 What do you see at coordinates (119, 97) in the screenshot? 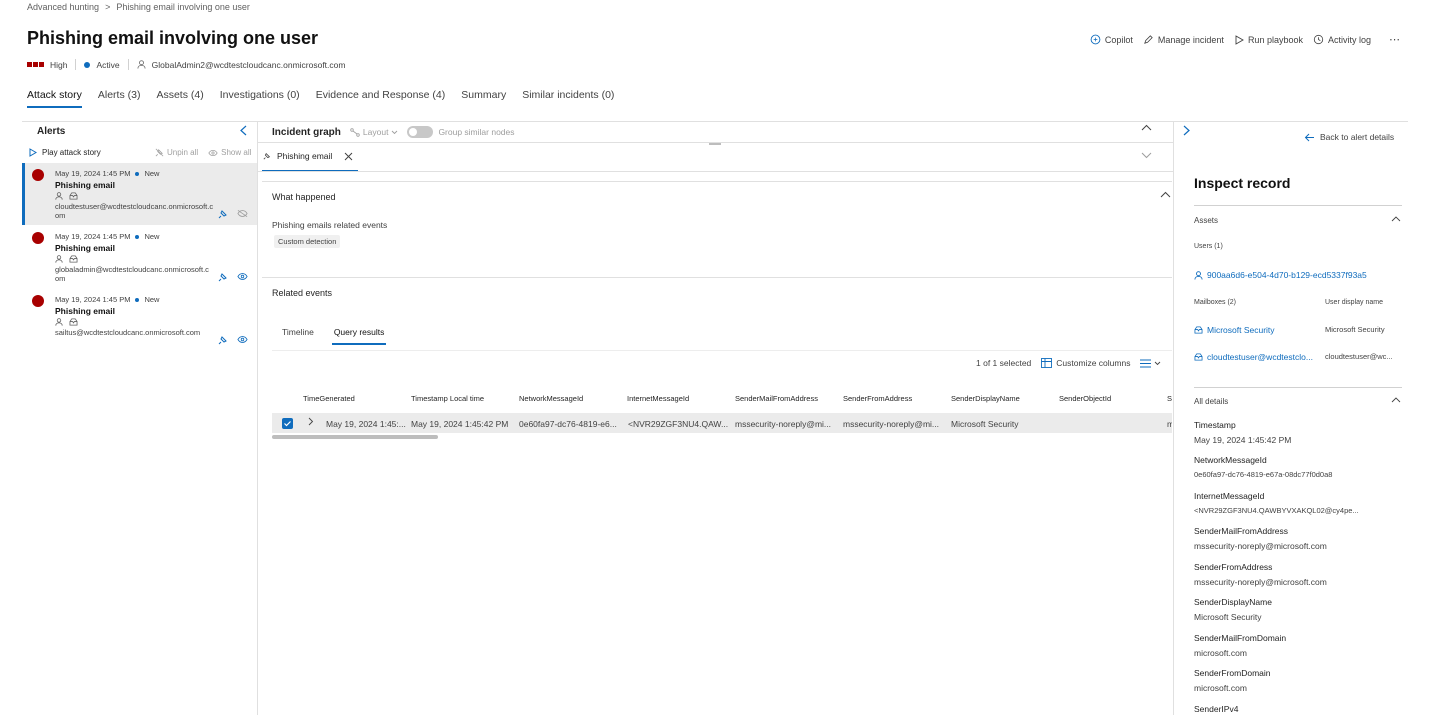
I see `tab-alerts: Alerts (3)` at bounding box center [119, 97].